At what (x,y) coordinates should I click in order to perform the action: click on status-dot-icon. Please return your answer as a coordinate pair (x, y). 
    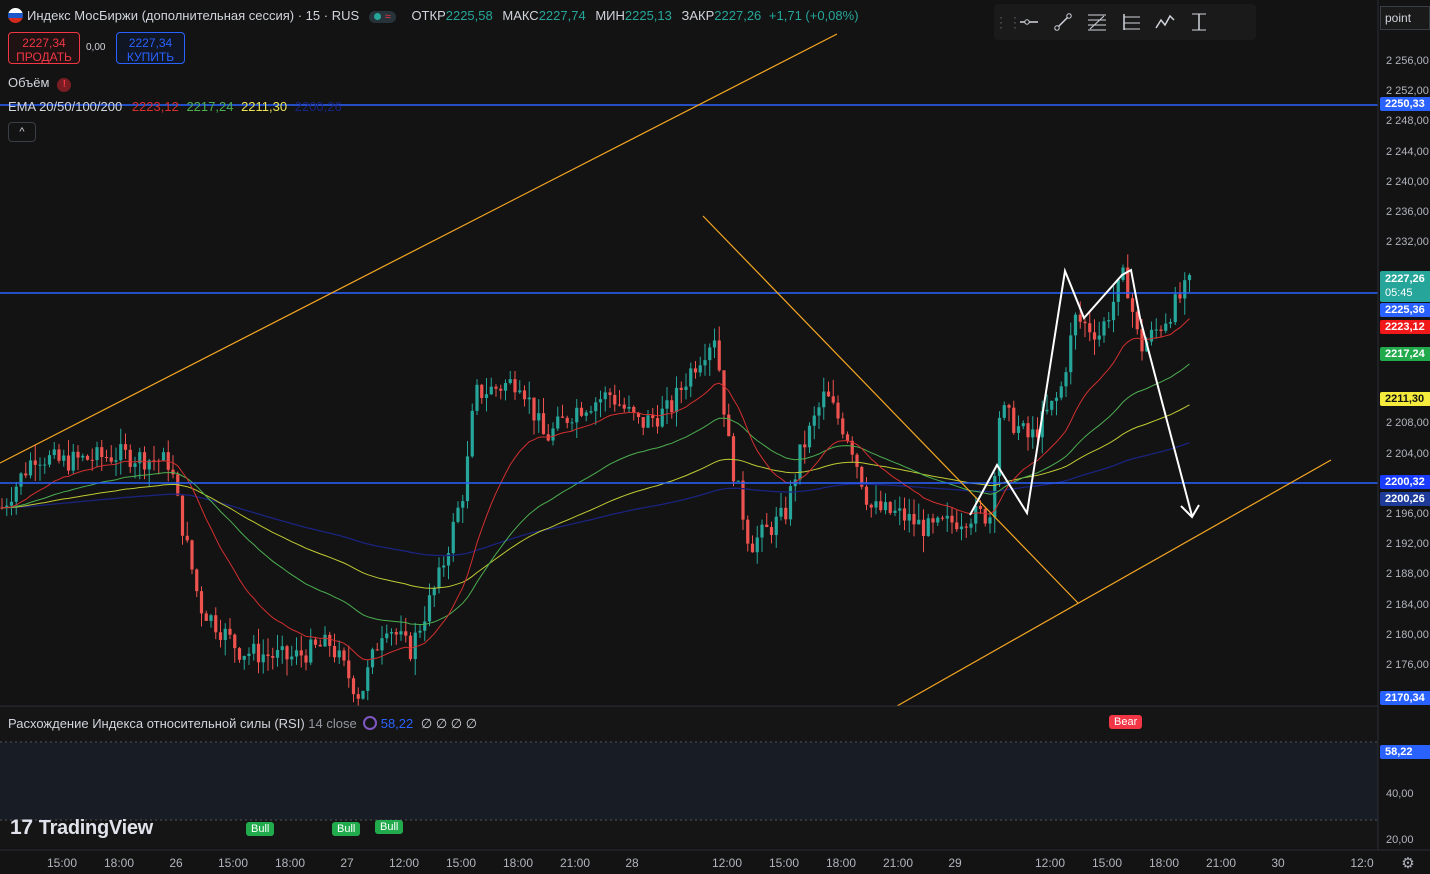
    Looking at the image, I should click on (377, 16).